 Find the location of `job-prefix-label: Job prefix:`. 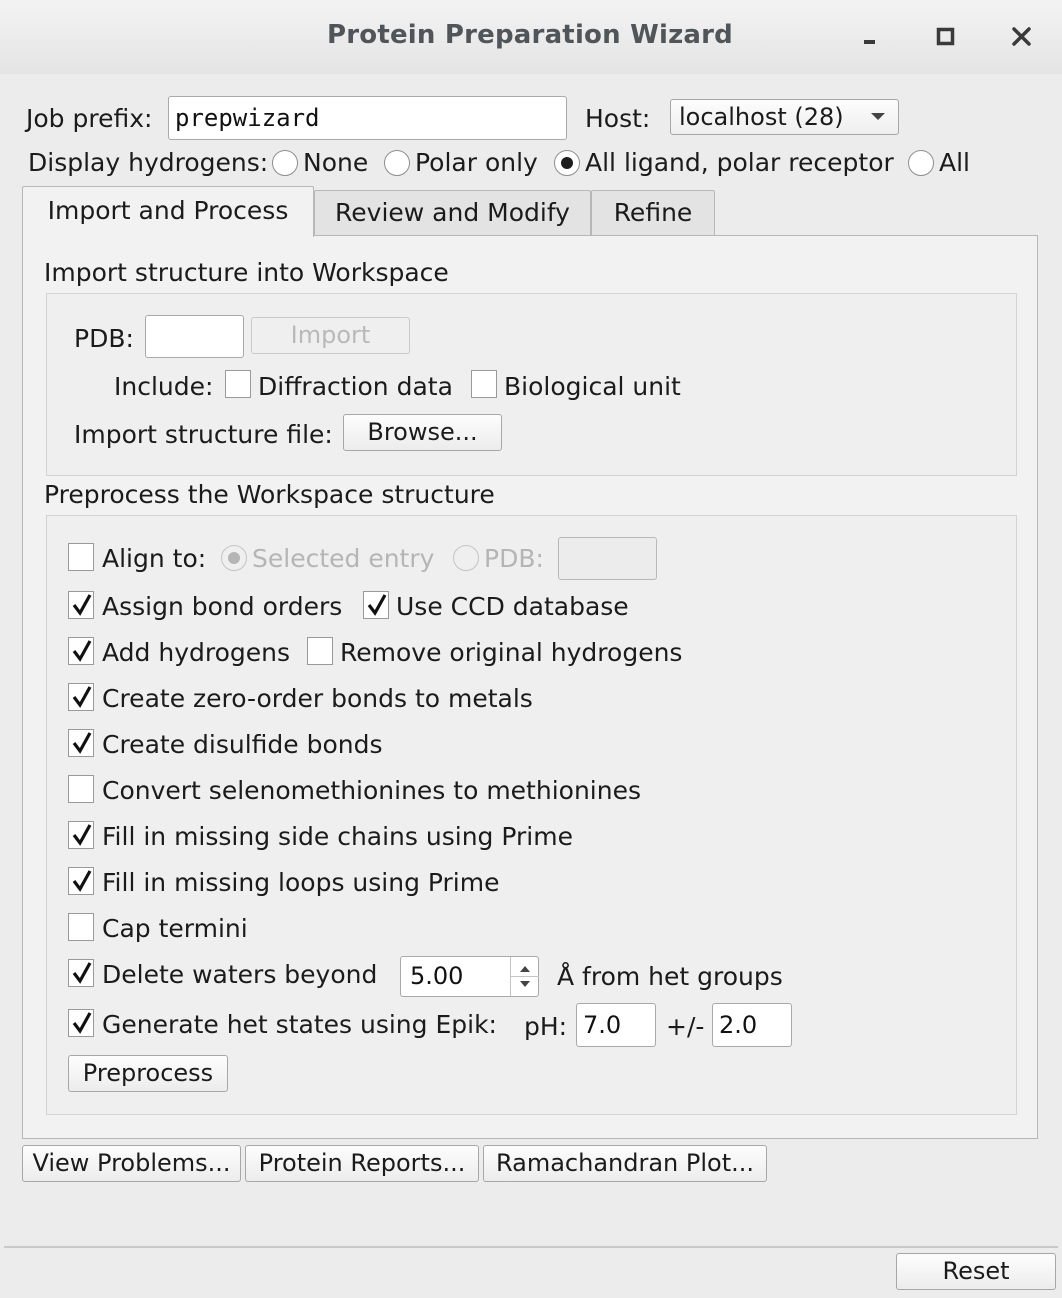

job-prefix-label: Job prefix: is located at coordinates (89, 118).